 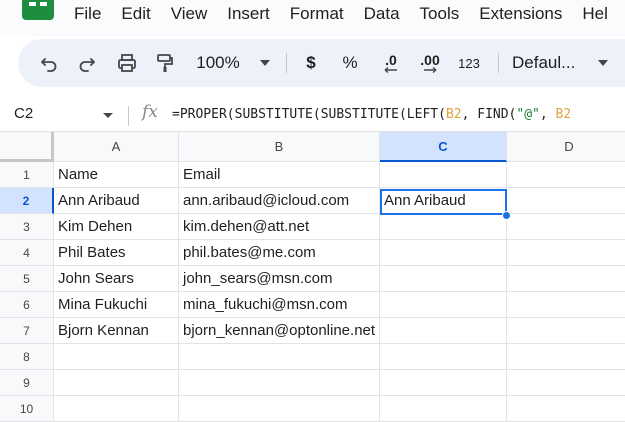 What do you see at coordinates (566, 409) in the screenshot?
I see `cell-d10` at bounding box center [566, 409].